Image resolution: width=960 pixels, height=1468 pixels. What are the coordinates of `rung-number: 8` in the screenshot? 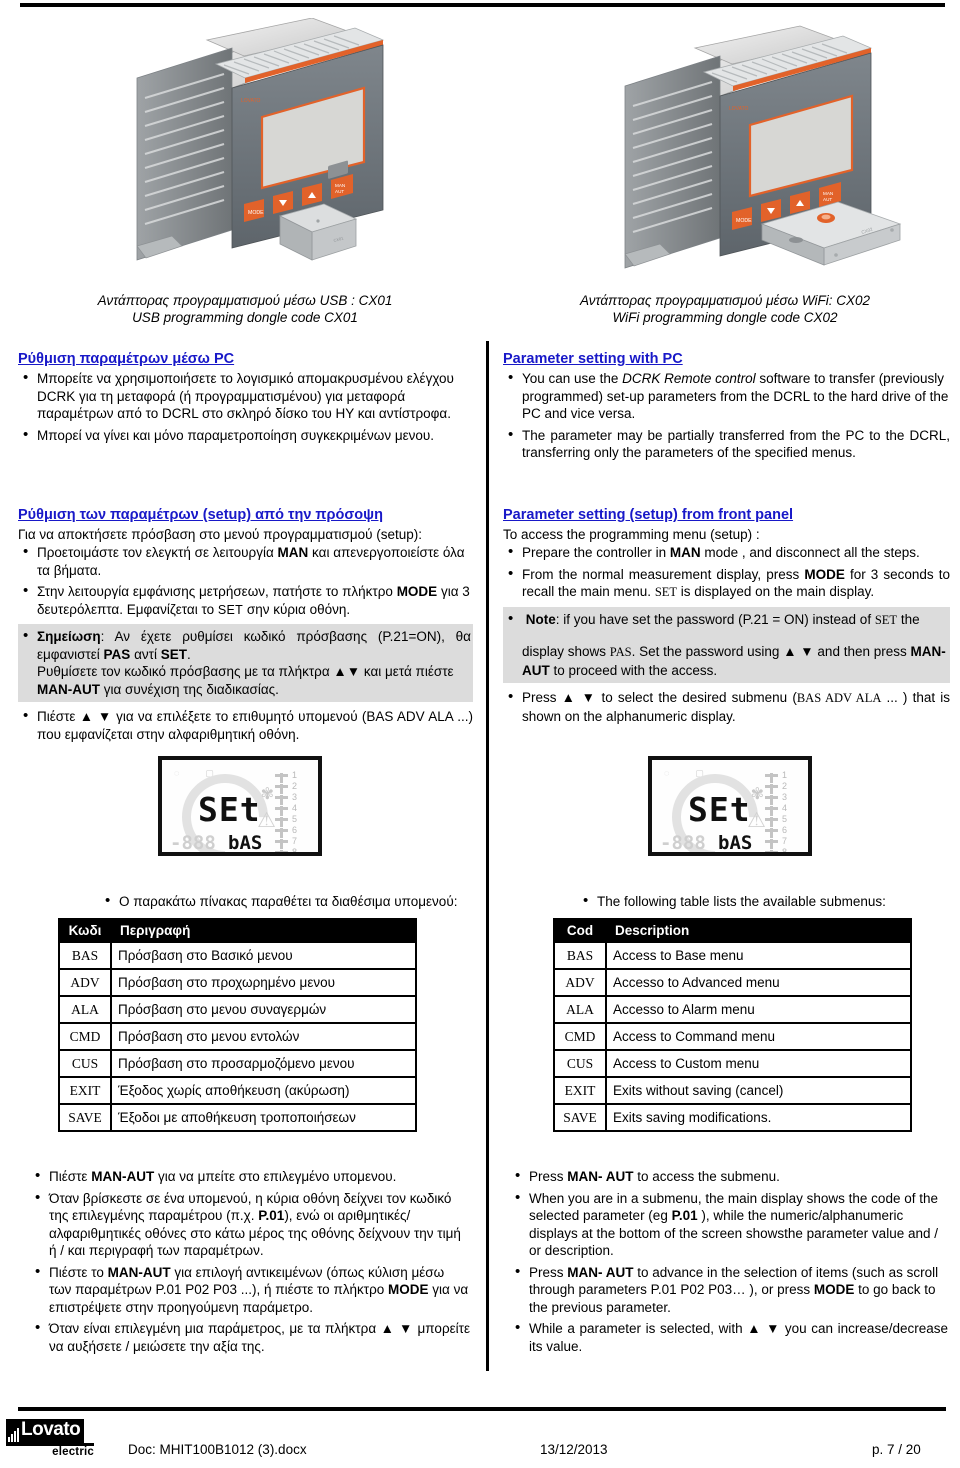 It's located at (295, 851).